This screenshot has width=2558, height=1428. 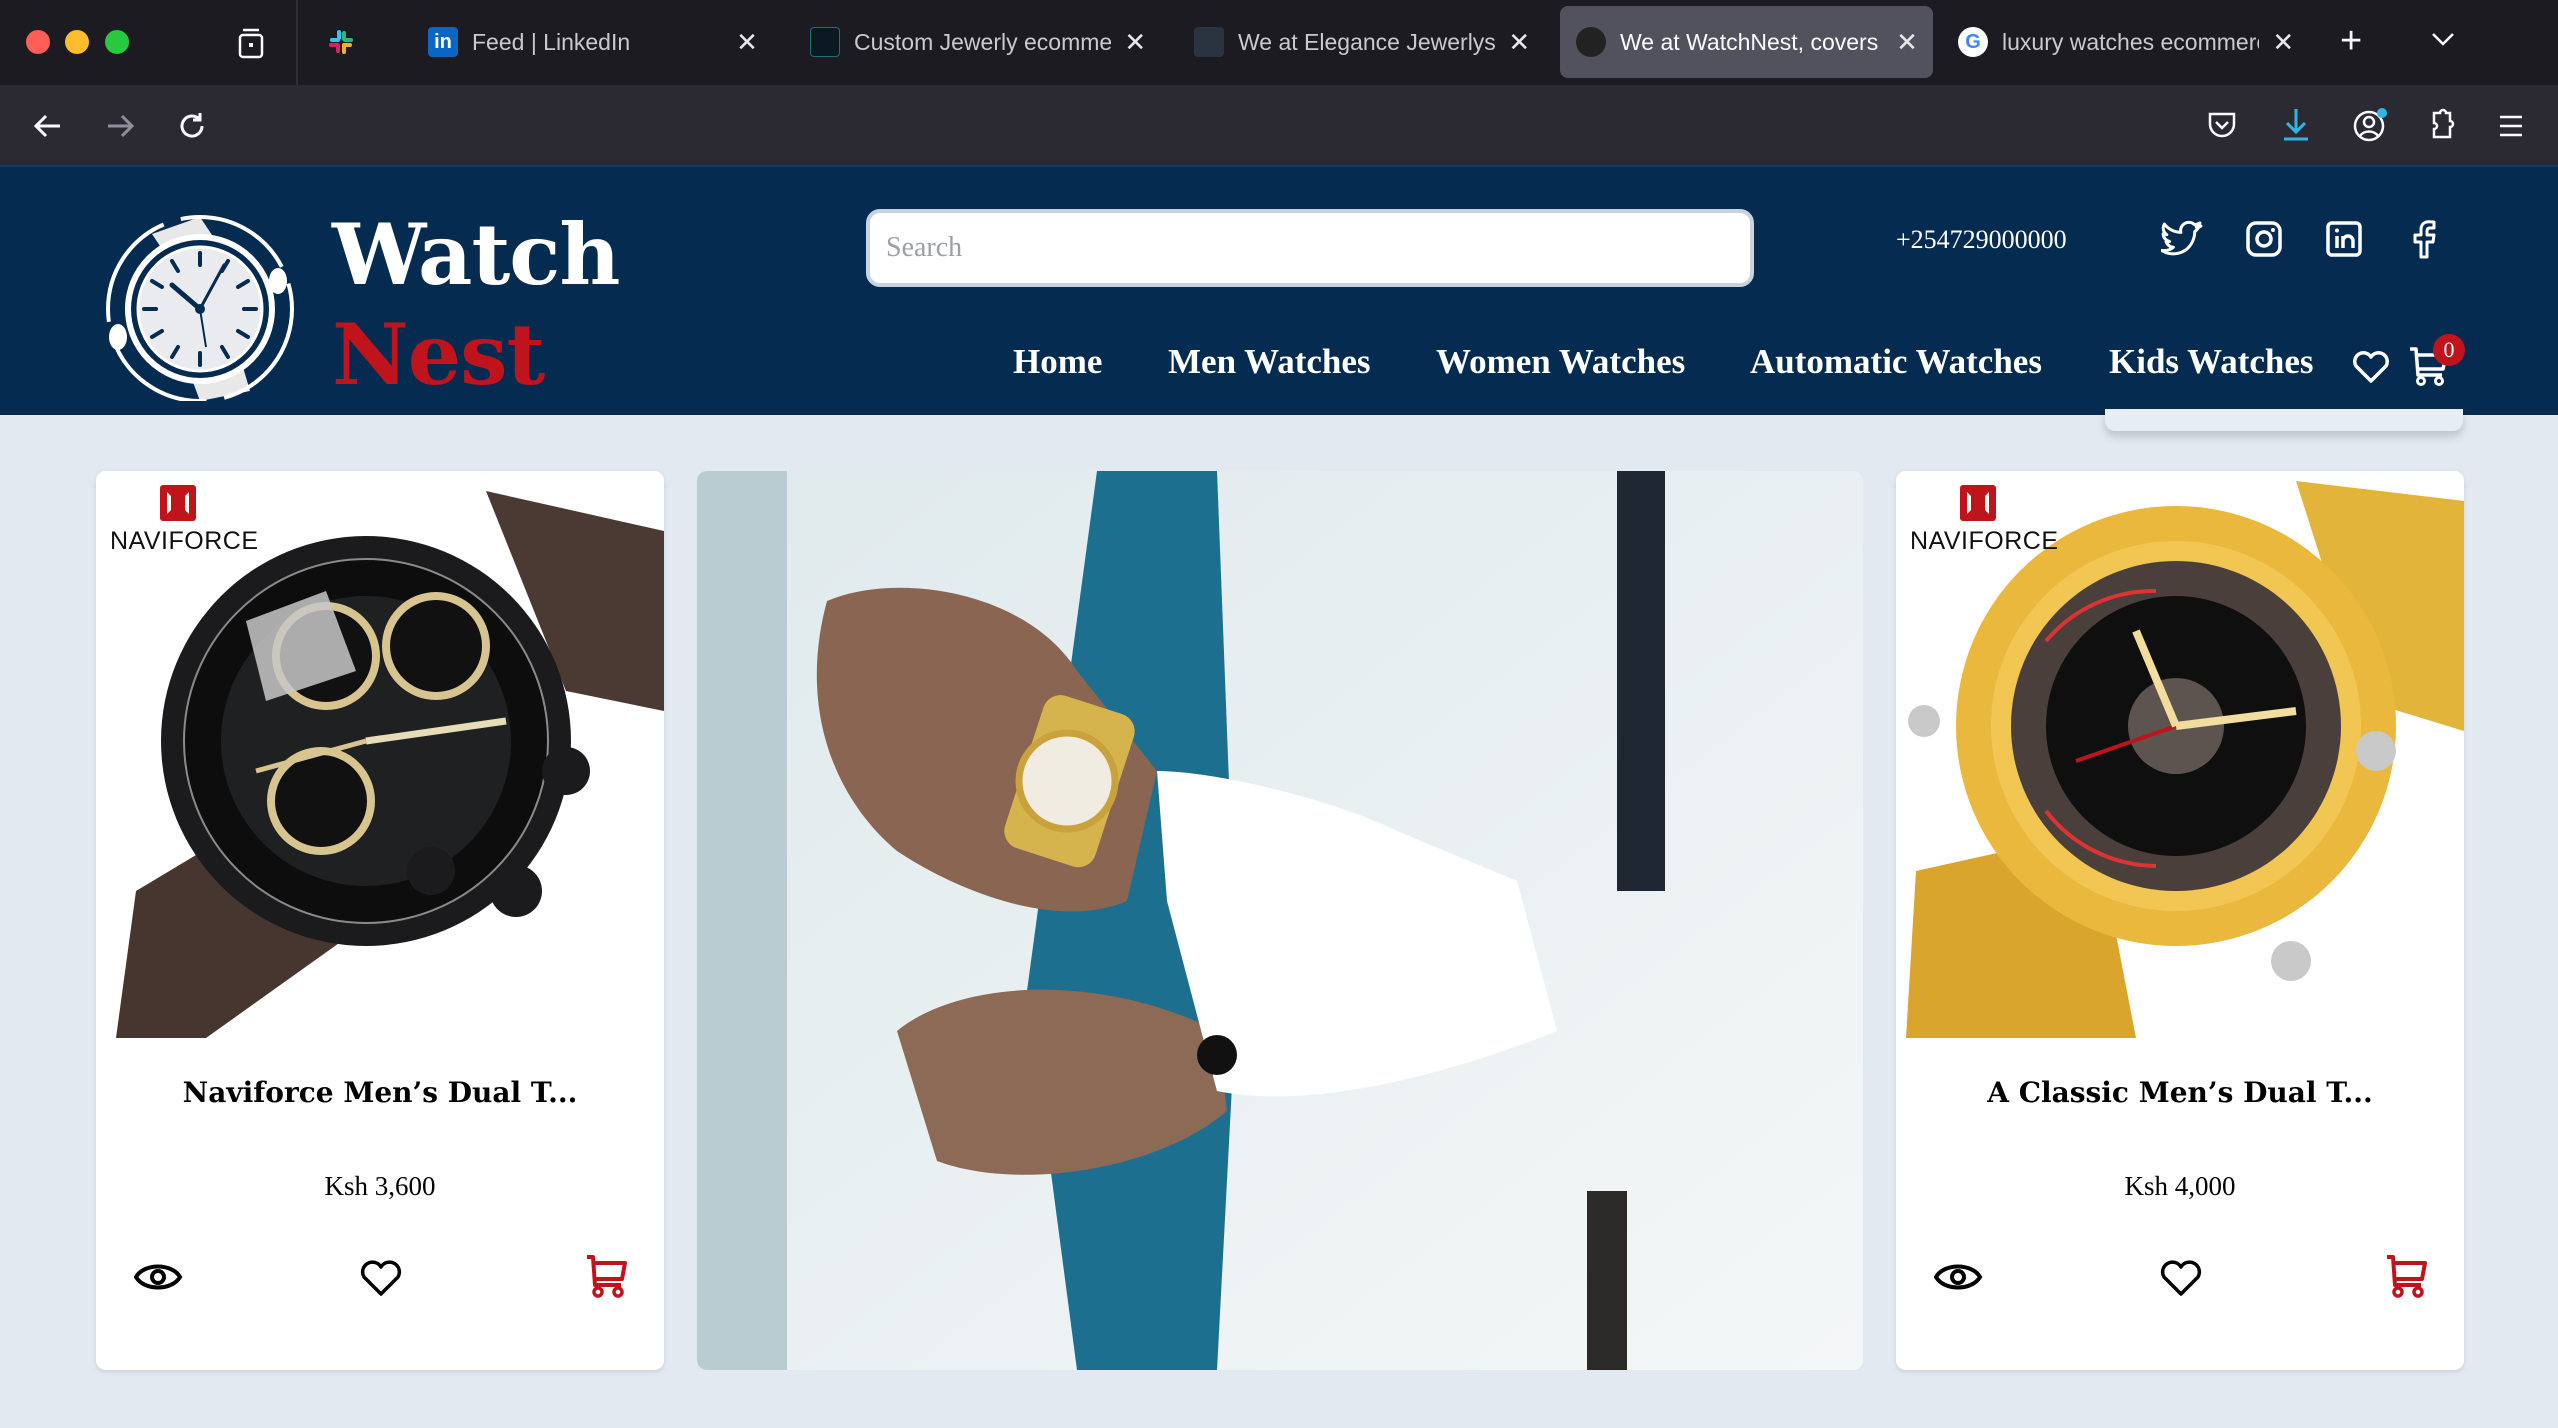 What do you see at coordinates (2443, 39) in the screenshot?
I see `list-all-tabs-button` at bounding box center [2443, 39].